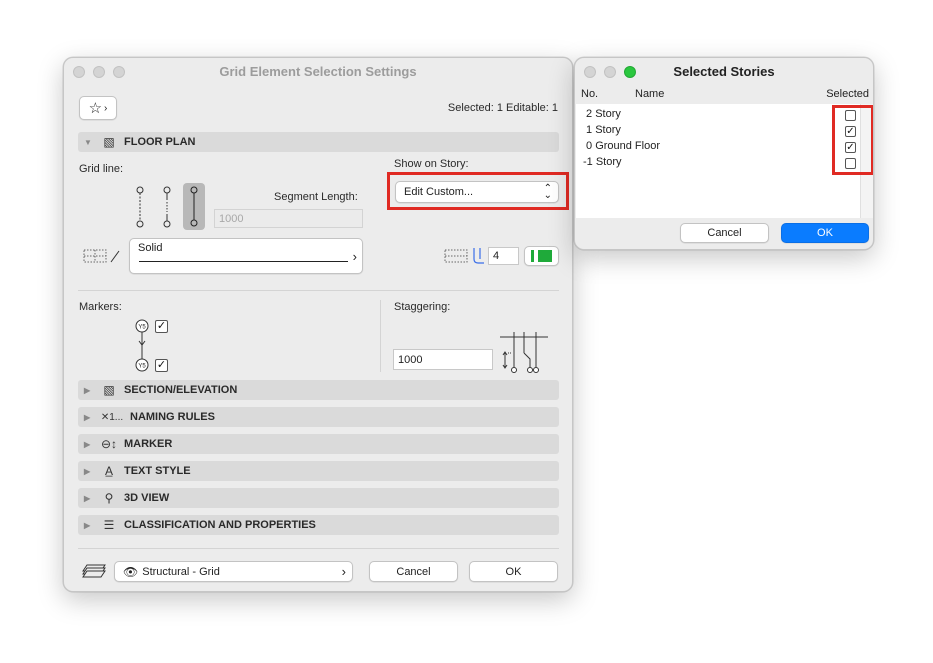 The image size is (933, 663). What do you see at coordinates (161, 365) in the screenshot?
I see `marker-bottom-checkbox: ✓` at bounding box center [161, 365].